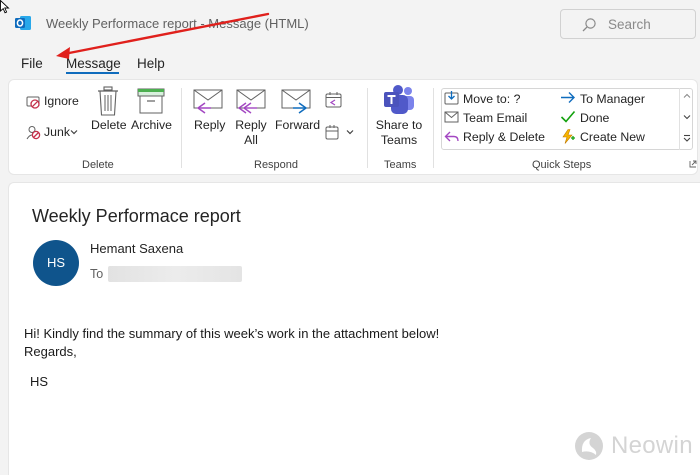 This screenshot has width=700, height=475. Describe the element at coordinates (652, 445) in the screenshot. I see `watermark-text: Neowin` at that location.